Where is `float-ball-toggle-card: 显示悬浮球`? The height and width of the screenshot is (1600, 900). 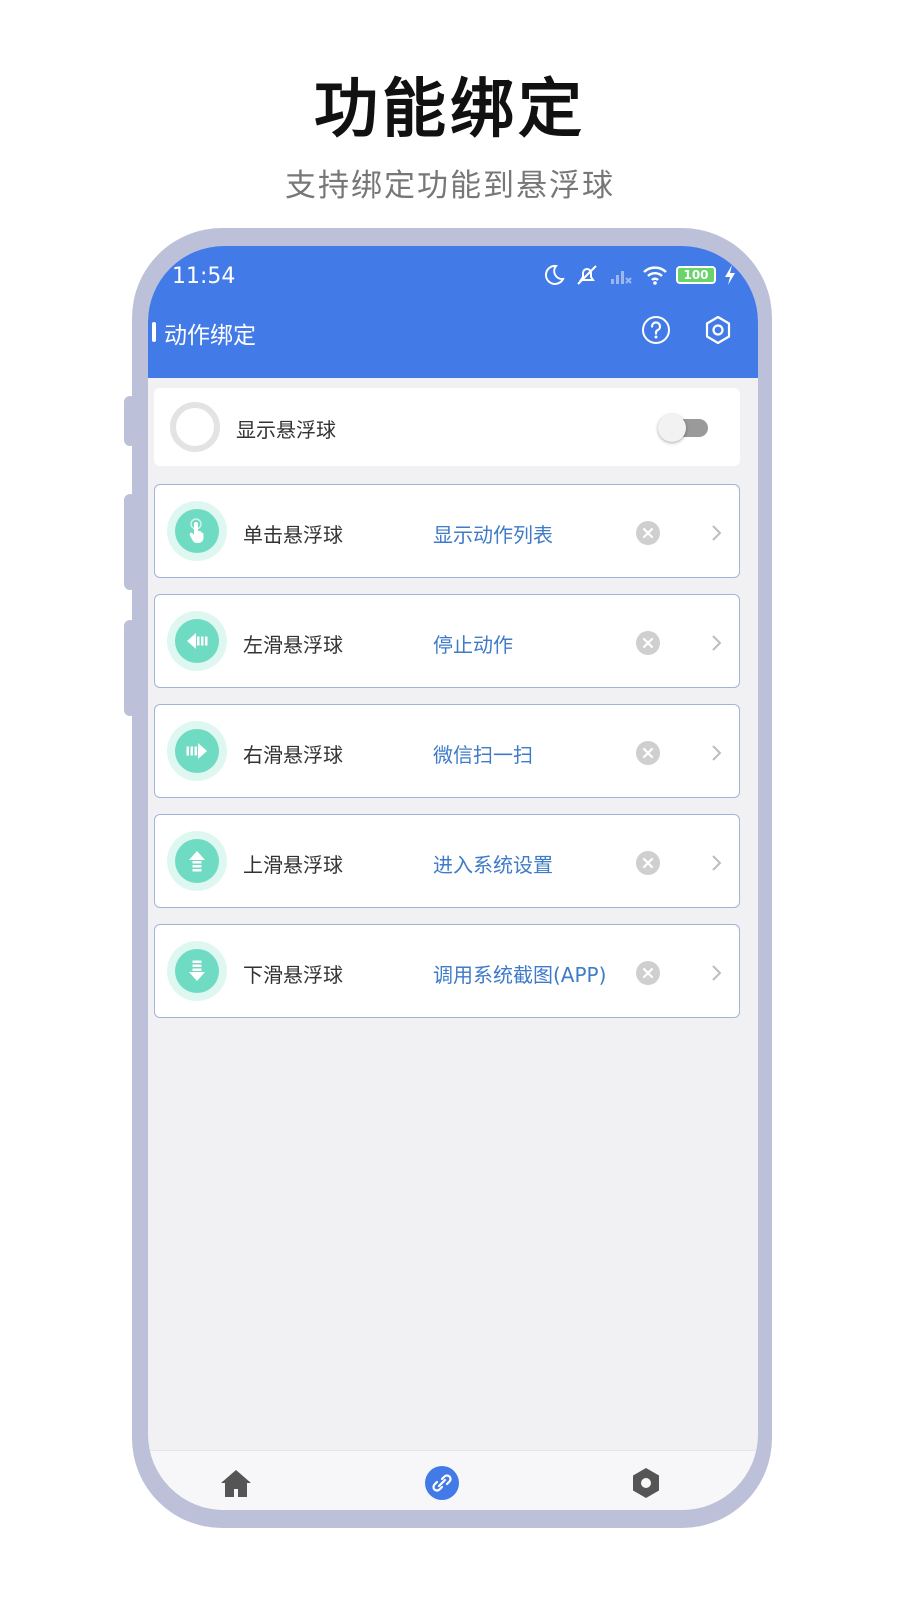
float-ball-toggle-card: 显示悬浮球 is located at coordinates (447, 427).